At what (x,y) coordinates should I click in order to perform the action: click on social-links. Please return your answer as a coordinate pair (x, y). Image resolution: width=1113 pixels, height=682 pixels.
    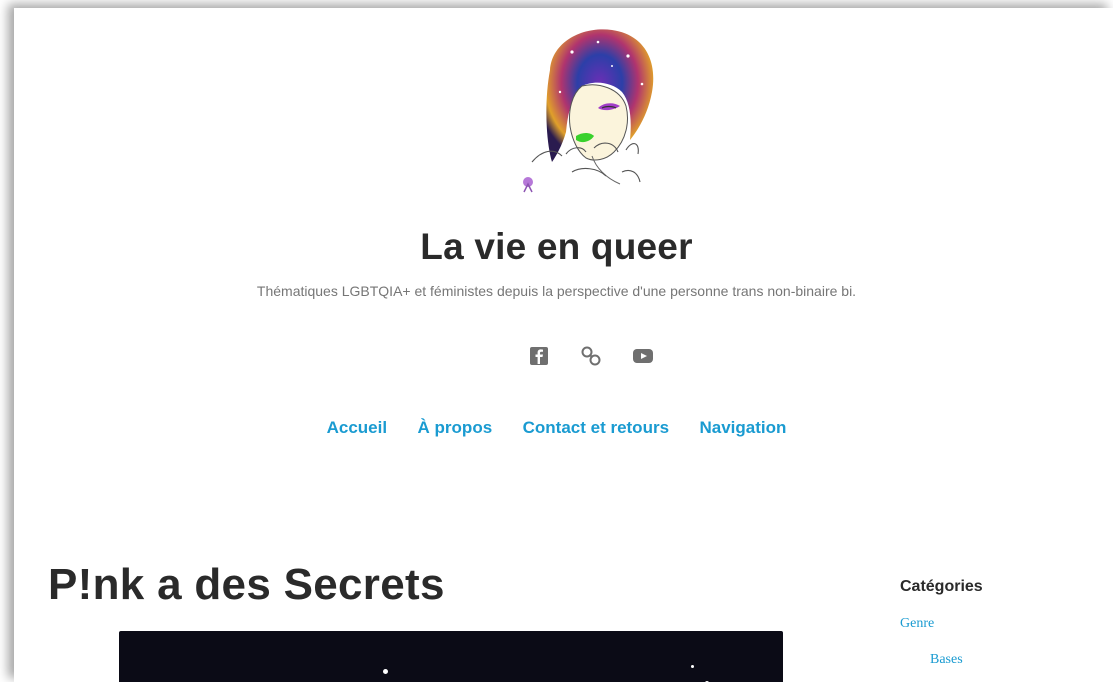
    Looking at the image, I should click on (592, 356).